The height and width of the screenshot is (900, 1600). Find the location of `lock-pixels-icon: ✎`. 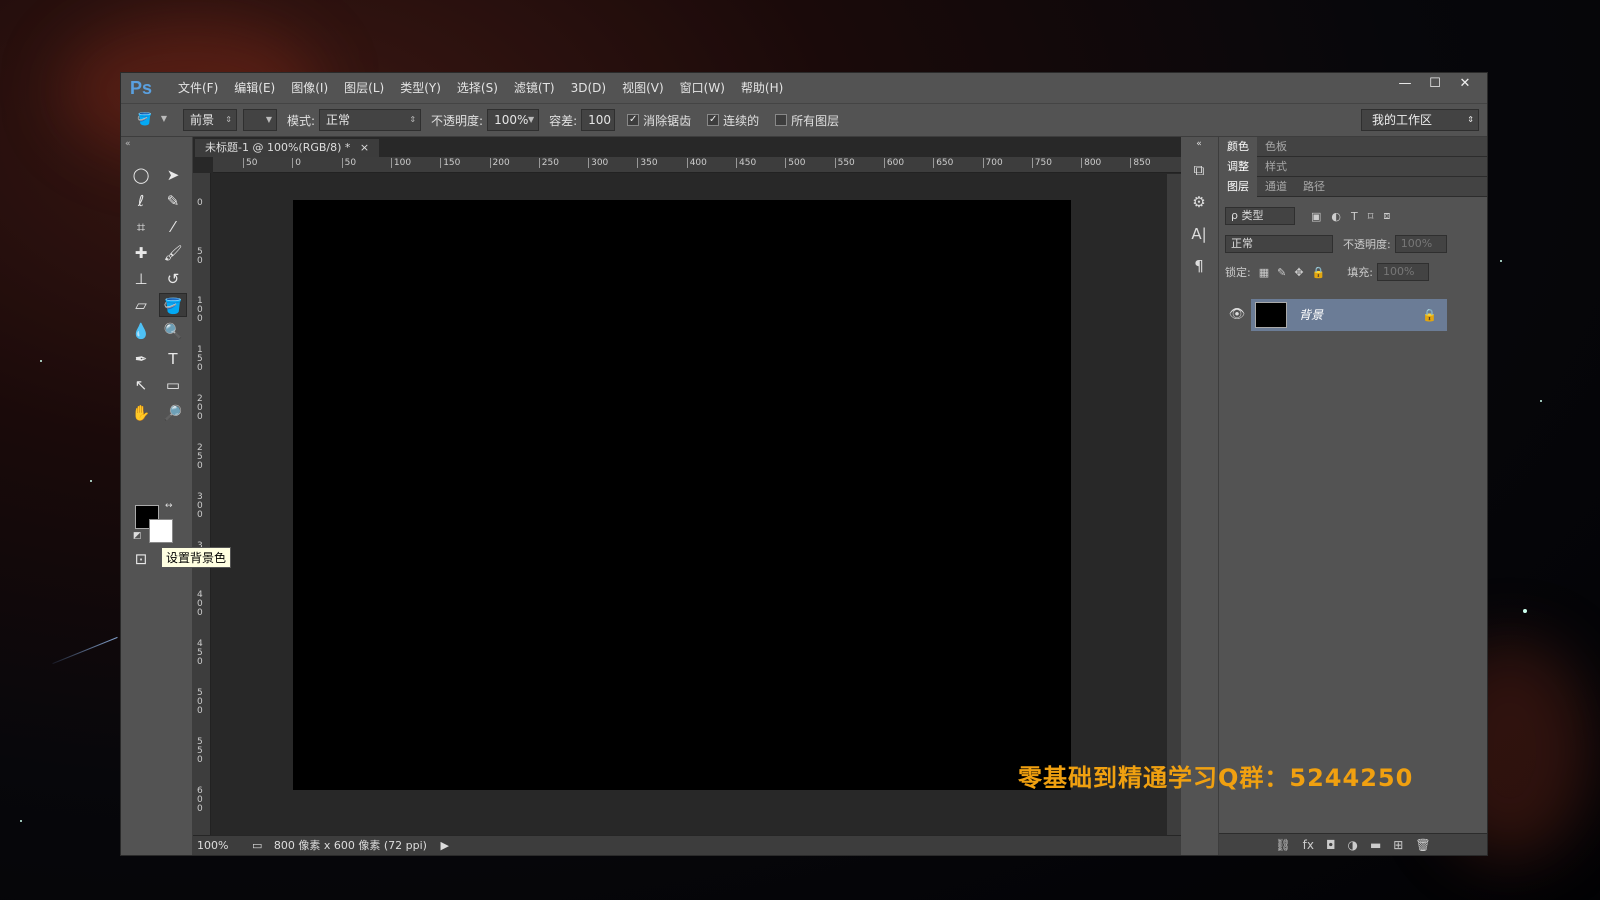

lock-pixels-icon: ✎ is located at coordinates (1281, 272).